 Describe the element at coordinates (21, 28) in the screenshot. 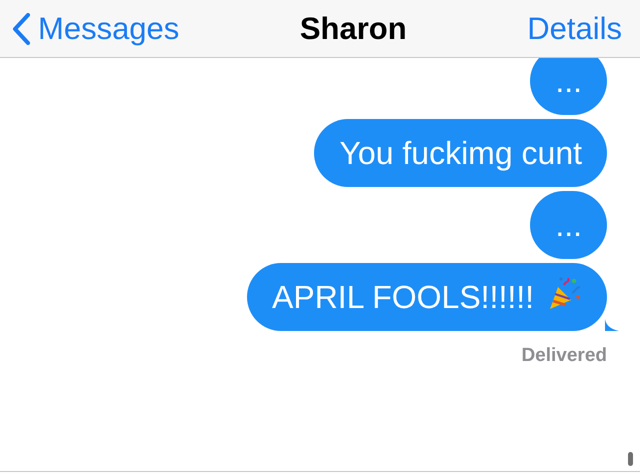

I see `back-chevron-icon` at that location.